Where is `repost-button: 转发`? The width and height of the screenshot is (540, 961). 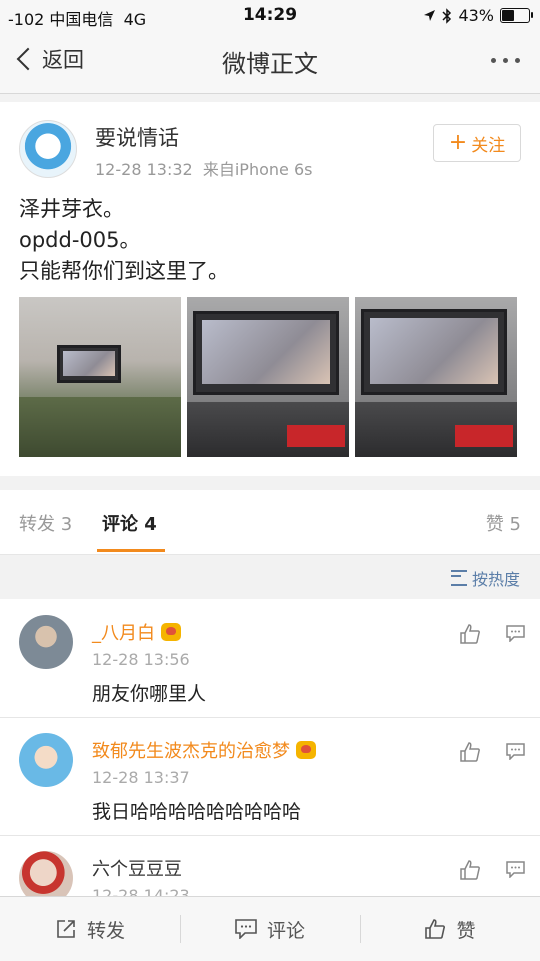
repost-button: 转发 is located at coordinates (90, 929).